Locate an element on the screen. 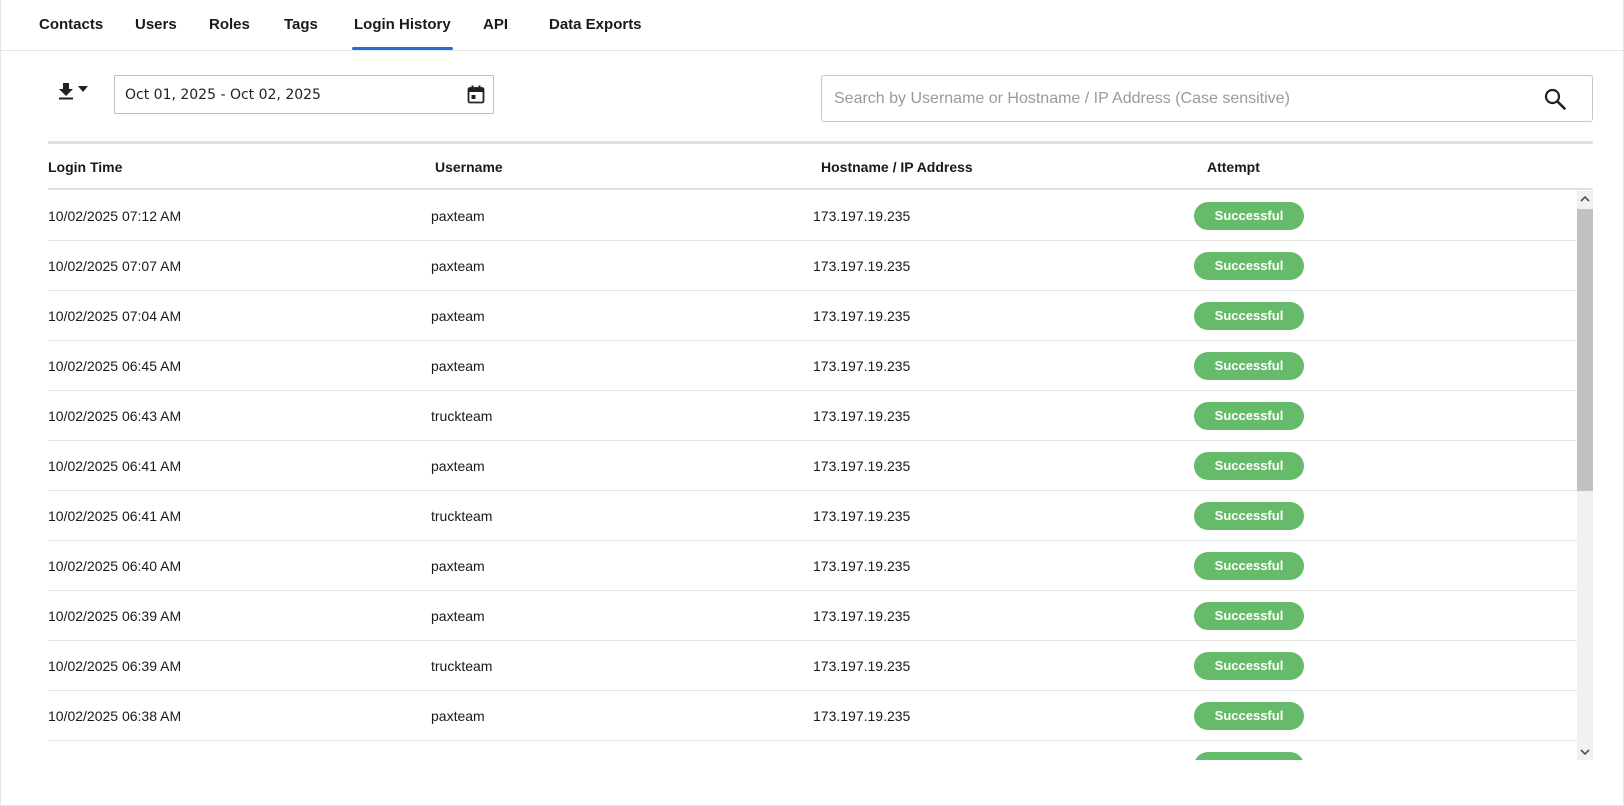  tab-tags: Tags is located at coordinates (301, 24).